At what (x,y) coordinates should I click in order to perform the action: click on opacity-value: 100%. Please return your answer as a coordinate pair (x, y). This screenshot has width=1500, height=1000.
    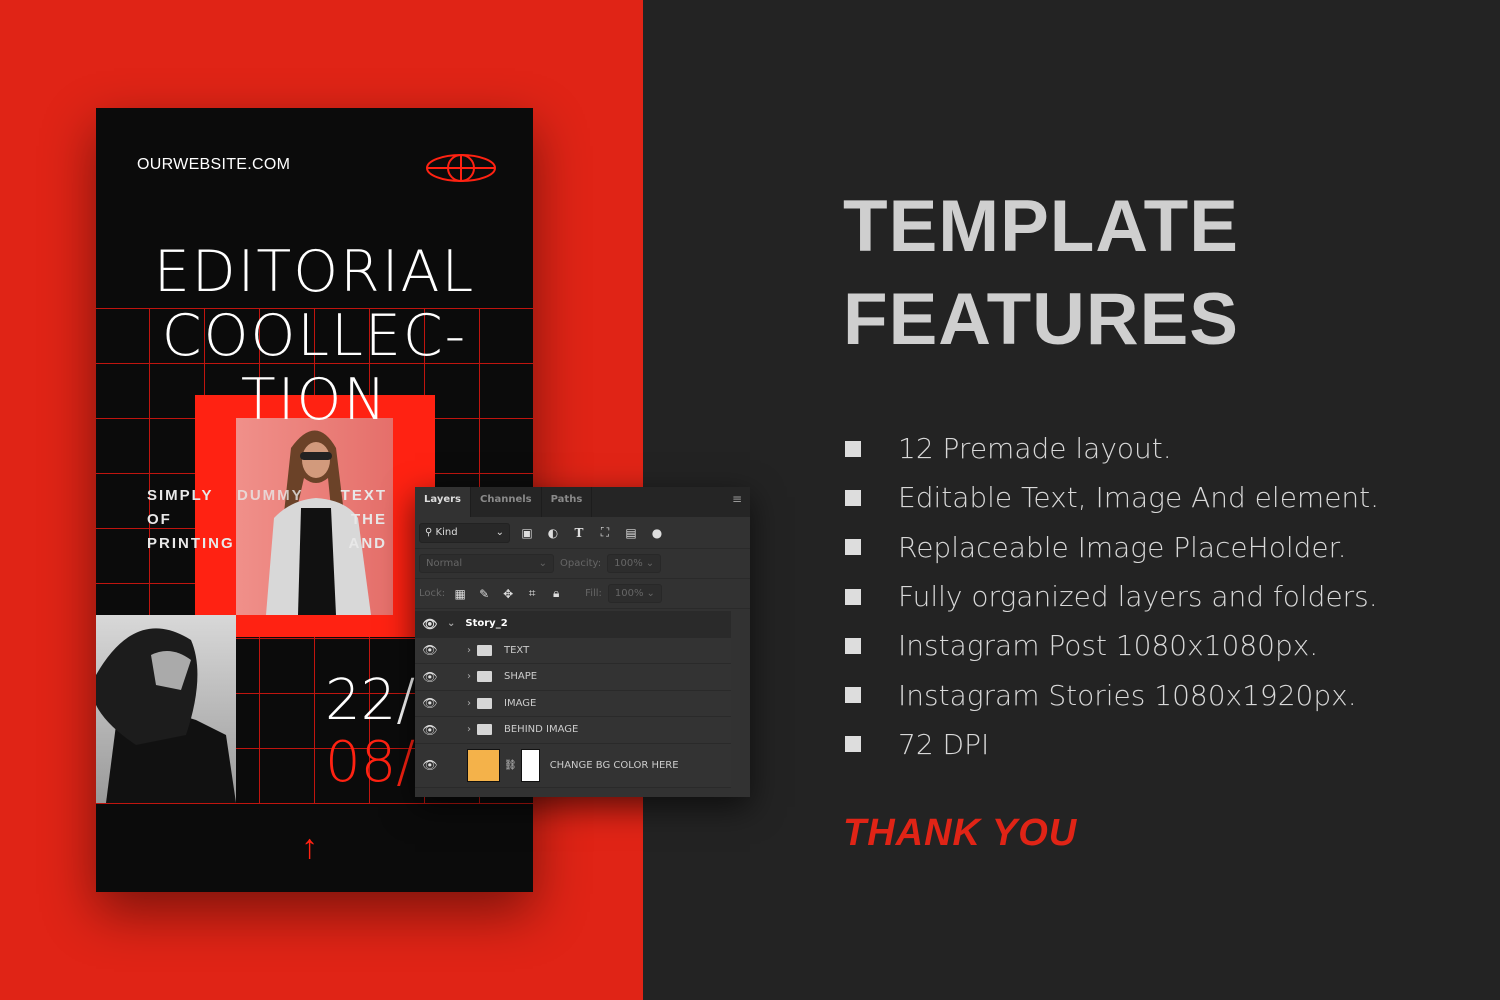
    Looking at the image, I should click on (628, 563).